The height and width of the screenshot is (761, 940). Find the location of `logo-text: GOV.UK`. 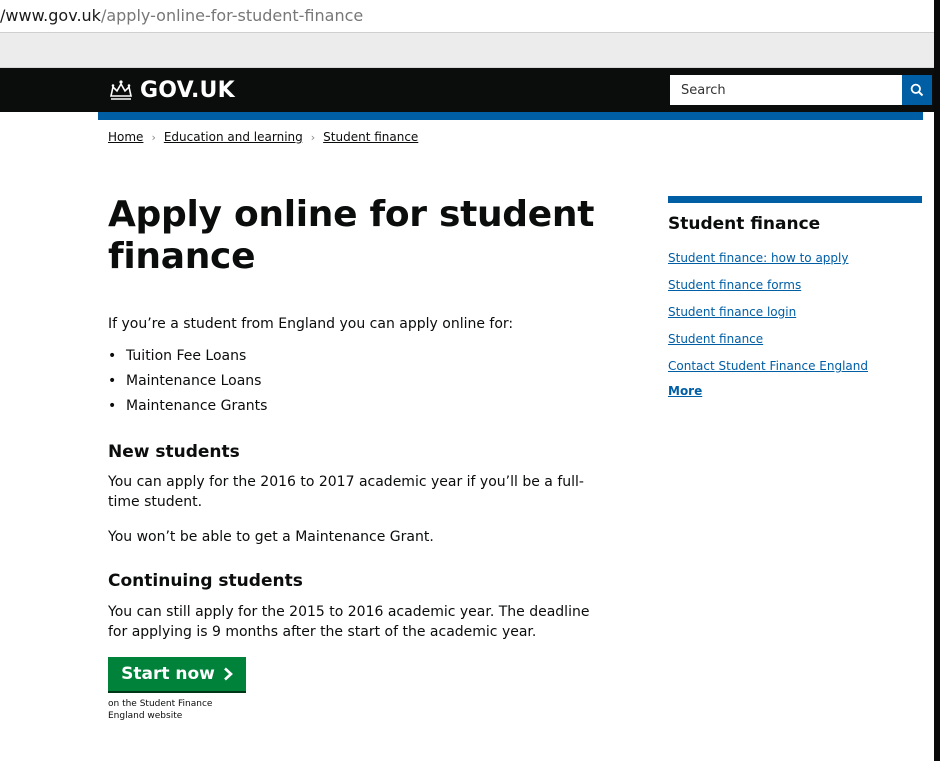

logo-text: GOV.UK is located at coordinates (187, 90).